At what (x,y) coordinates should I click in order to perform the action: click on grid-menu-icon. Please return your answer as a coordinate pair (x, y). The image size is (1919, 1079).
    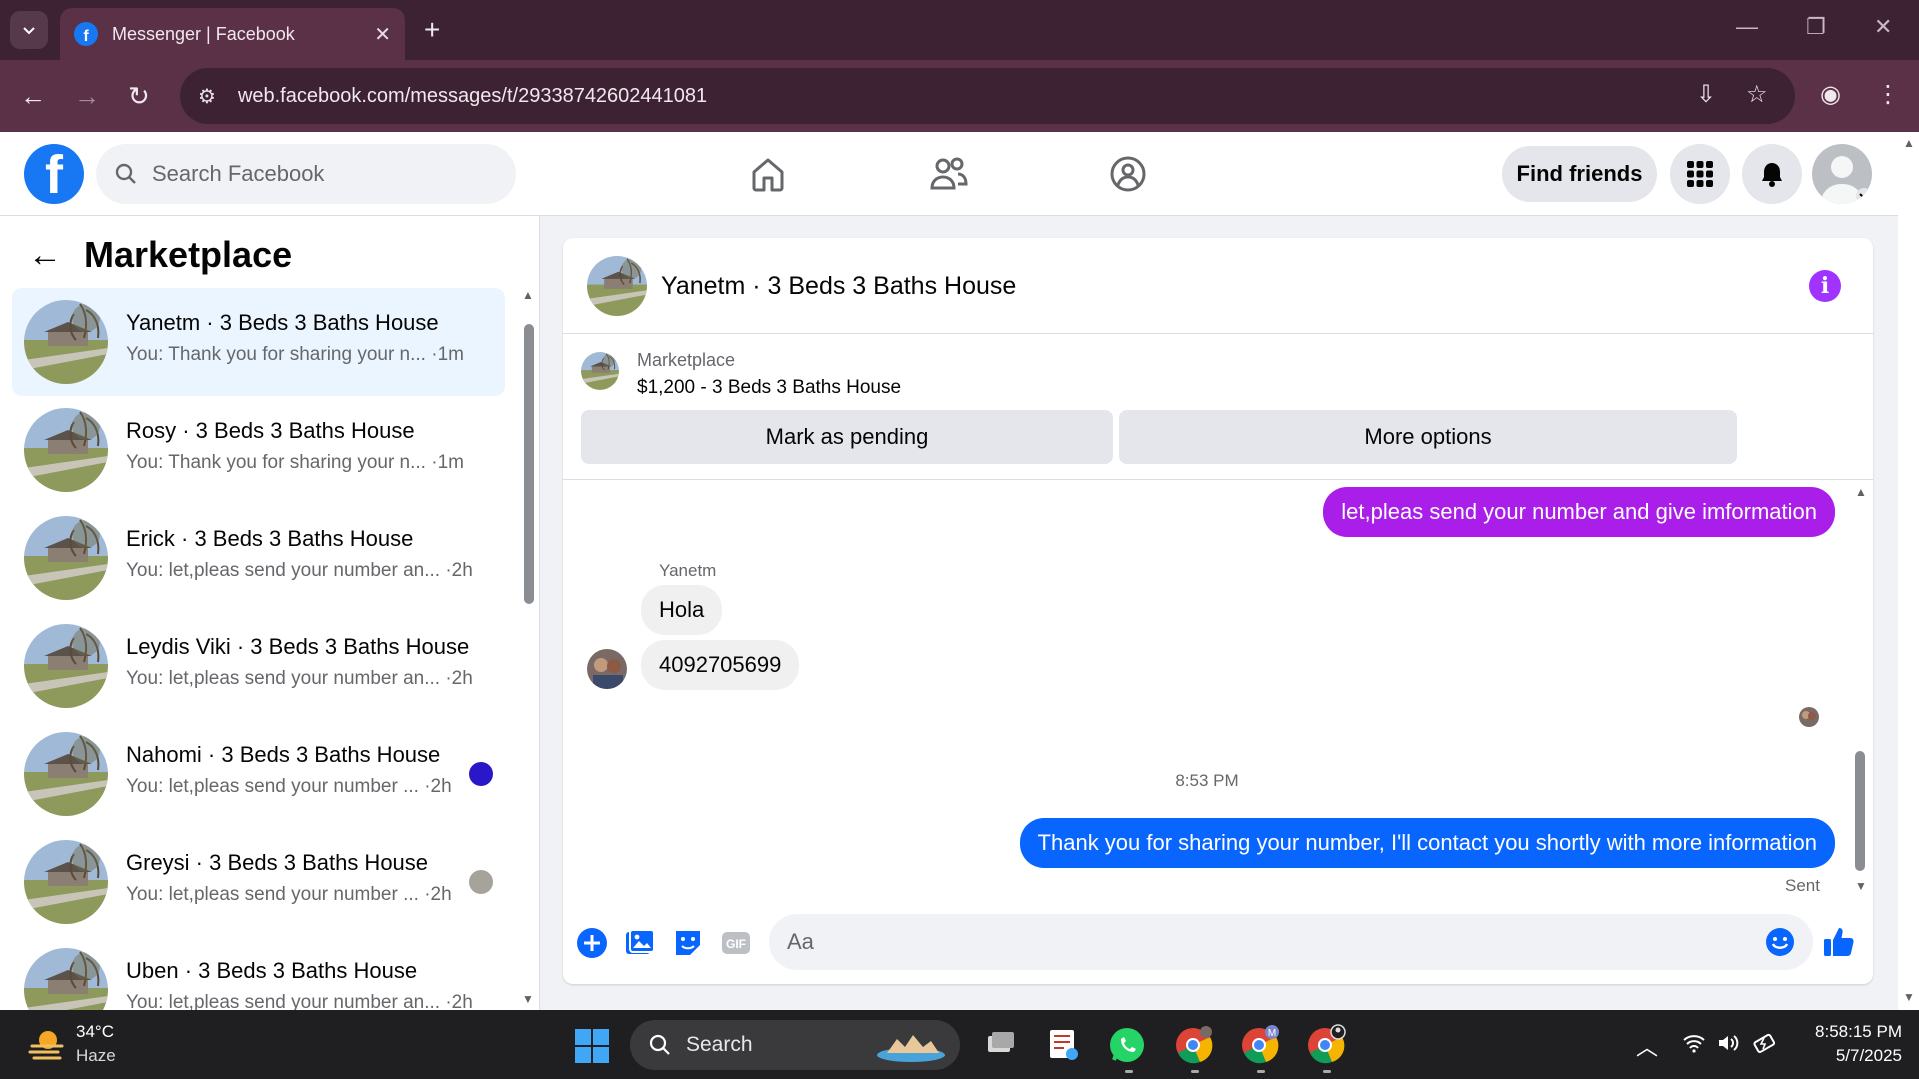
    Looking at the image, I should click on (1700, 174).